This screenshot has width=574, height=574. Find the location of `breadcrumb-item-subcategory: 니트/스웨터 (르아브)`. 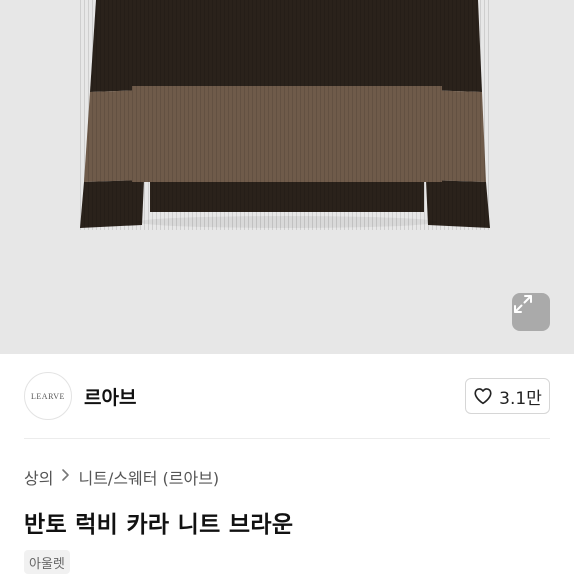

breadcrumb-item-subcategory: 니트/스웨터 (르아브) is located at coordinates (148, 477).